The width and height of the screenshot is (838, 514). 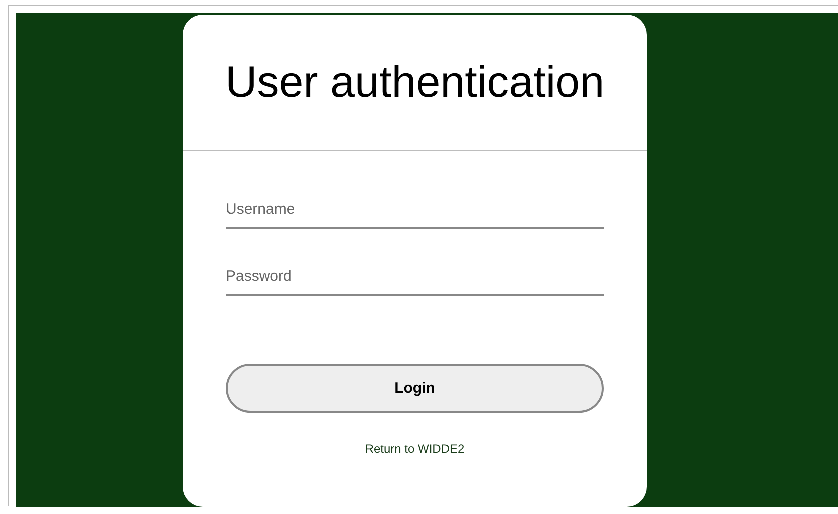 I want to click on return-link: Return to WIDDE2, so click(x=415, y=449).